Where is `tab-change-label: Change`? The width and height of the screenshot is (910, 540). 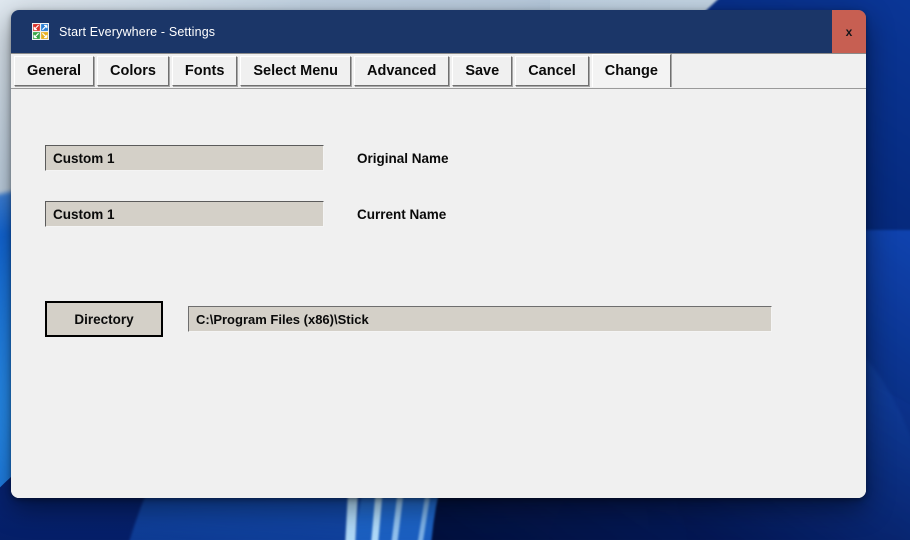
tab-change-label: Change is located at coordinates (631, 71).